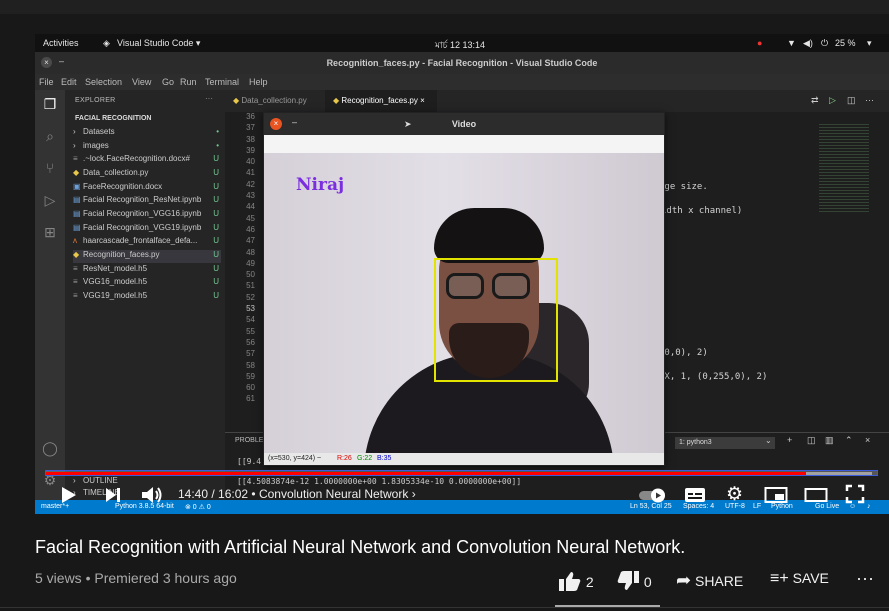 The image size is (889, 611). I want to click on share-button: ➦ SHARE, so click(709, 580).